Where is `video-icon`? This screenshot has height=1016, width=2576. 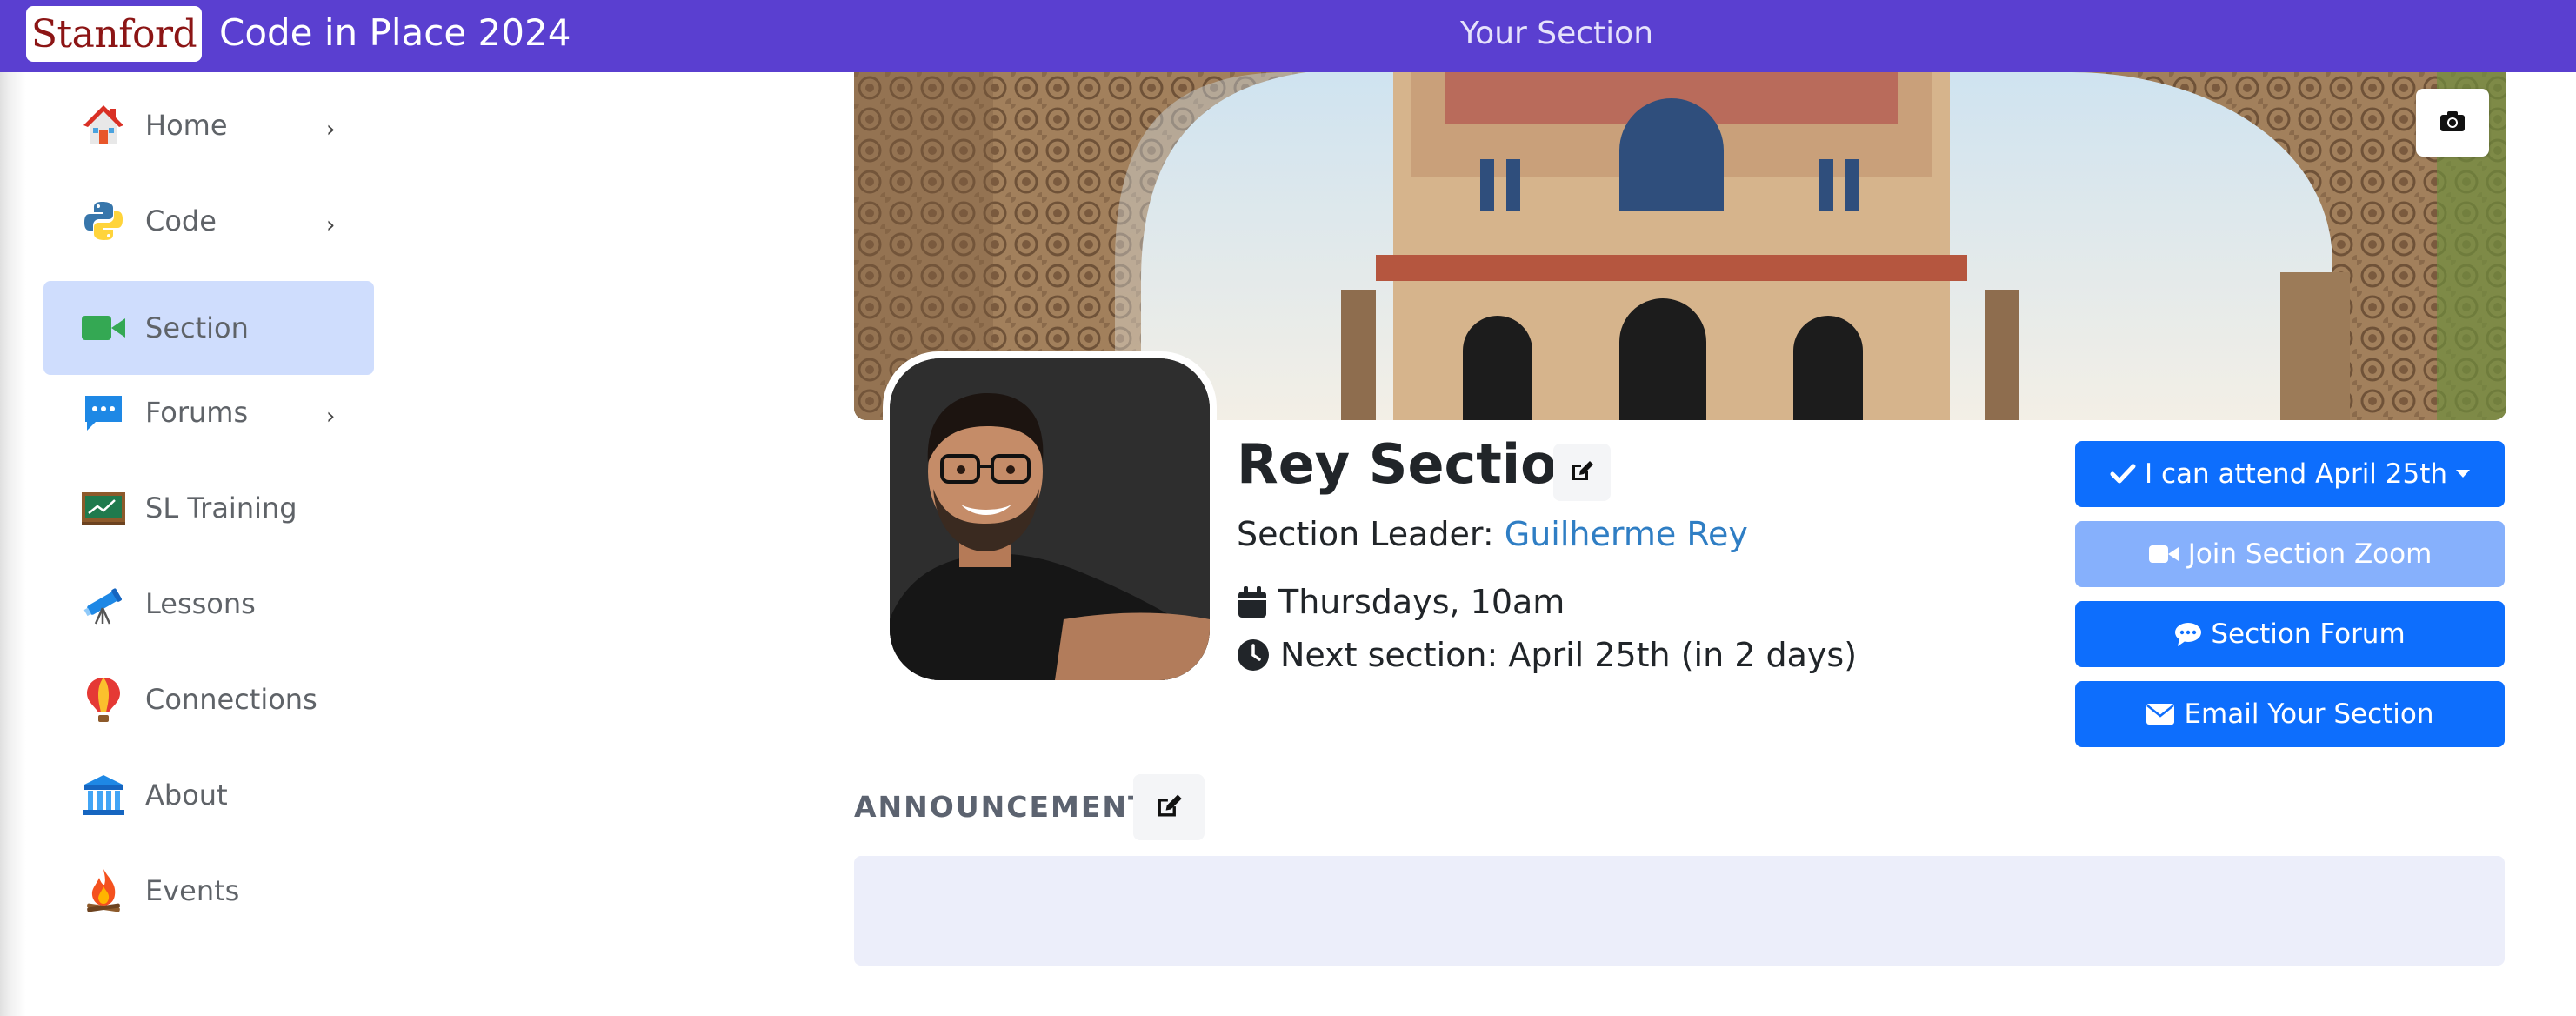 video-icon is located at coordinates (2163, 554).